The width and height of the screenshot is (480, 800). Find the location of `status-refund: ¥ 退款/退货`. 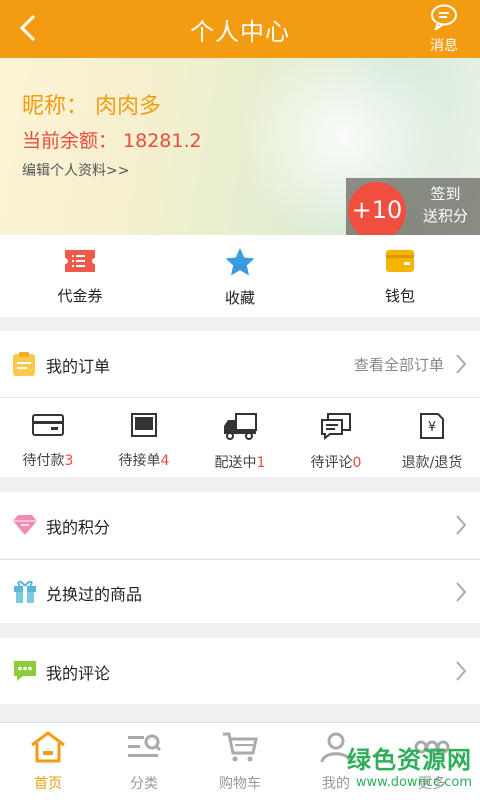

status-refund: ¥ 退款/退货 is located at coordinates (432, 437).